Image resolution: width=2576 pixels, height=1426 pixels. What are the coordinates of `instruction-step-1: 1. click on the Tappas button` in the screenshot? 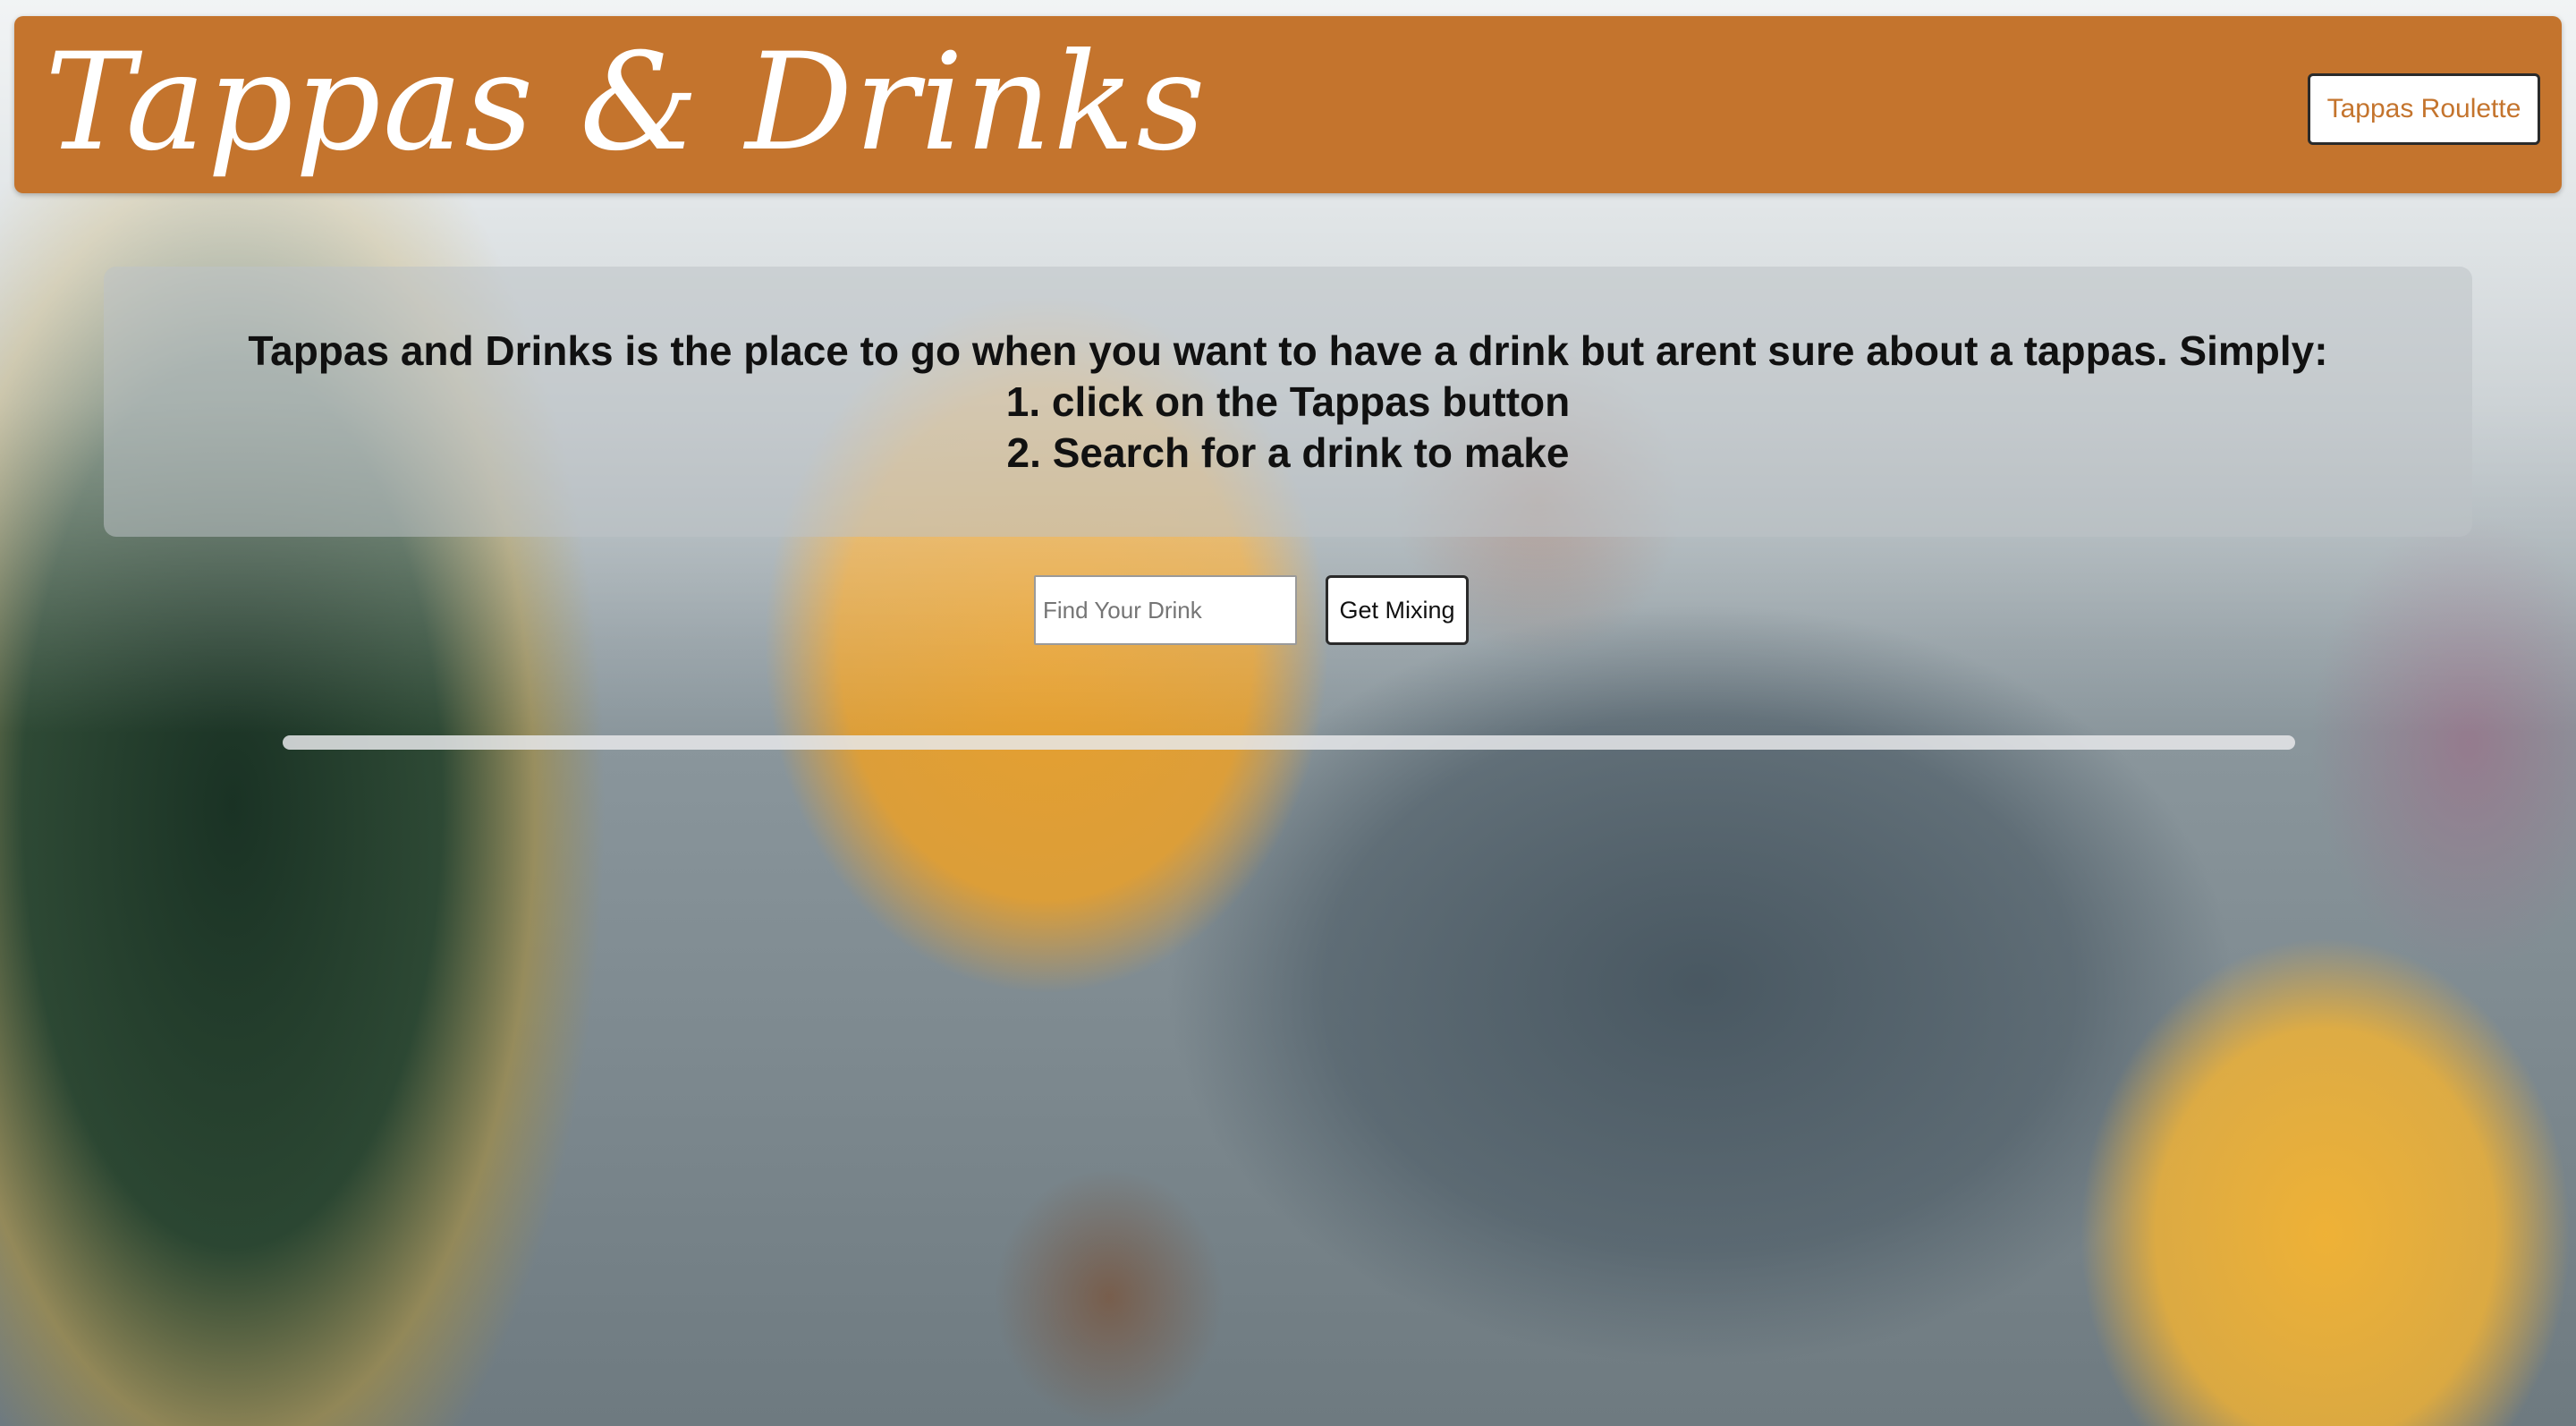 It's located at (1288, 402).